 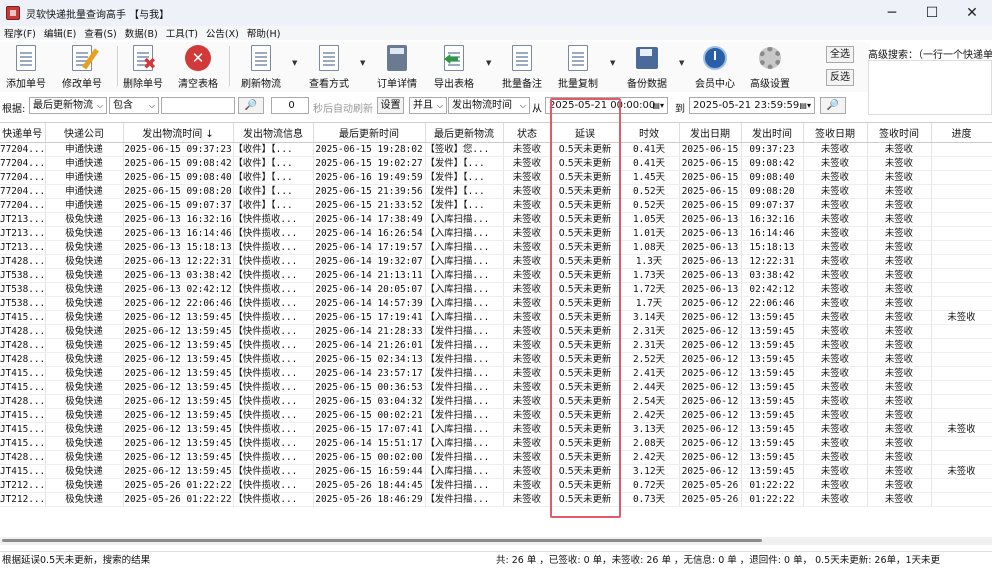 I want to click on horizontal-scrollbar, so click(x=496, y=541).